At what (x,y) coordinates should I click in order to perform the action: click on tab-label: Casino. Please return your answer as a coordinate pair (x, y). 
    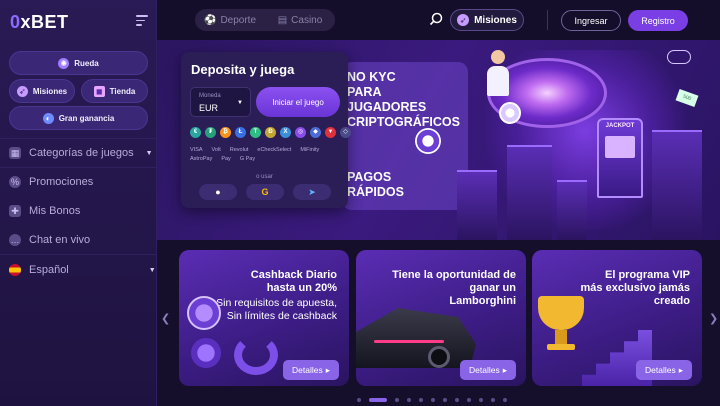
    Looking at the image, I should click on (307, 20).